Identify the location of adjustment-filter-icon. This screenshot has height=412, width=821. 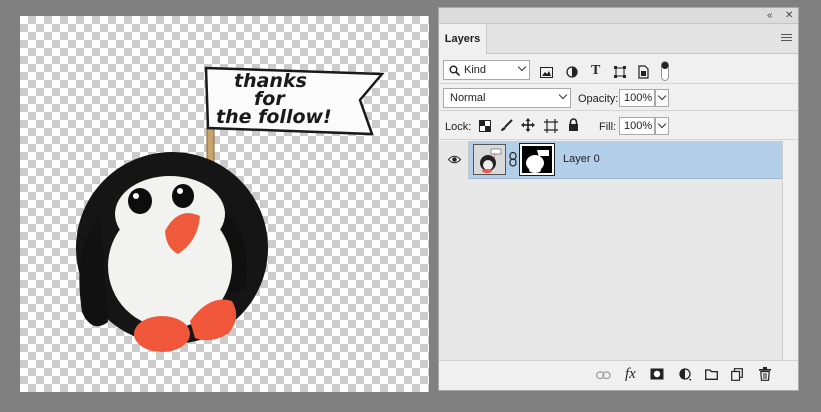
(572, 72).